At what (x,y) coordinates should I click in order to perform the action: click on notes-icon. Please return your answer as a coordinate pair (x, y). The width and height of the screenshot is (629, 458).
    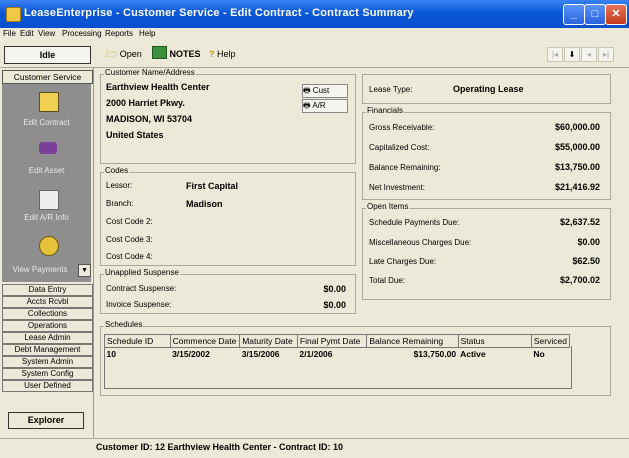
    Looking at the image, I should click on (159, 52).